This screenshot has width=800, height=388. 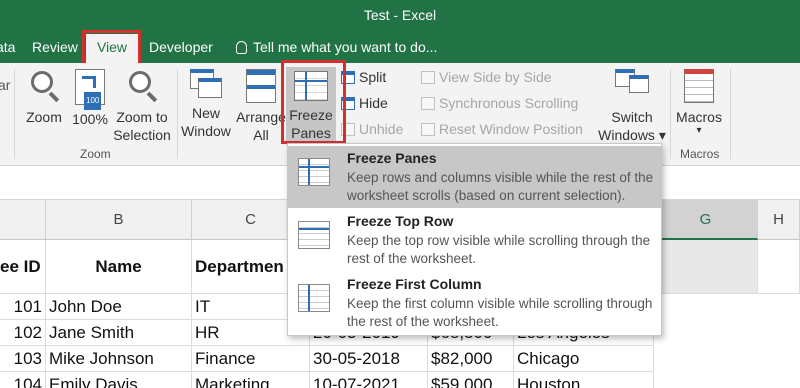 I want to click on freeze-panes-highlight, so click(x=313, y=102).